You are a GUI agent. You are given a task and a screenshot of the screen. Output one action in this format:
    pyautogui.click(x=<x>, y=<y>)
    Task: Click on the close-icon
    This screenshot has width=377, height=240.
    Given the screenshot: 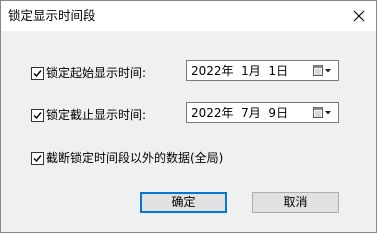 What is the action you would take?
    pyautogui.click(x=359, y=16)
    